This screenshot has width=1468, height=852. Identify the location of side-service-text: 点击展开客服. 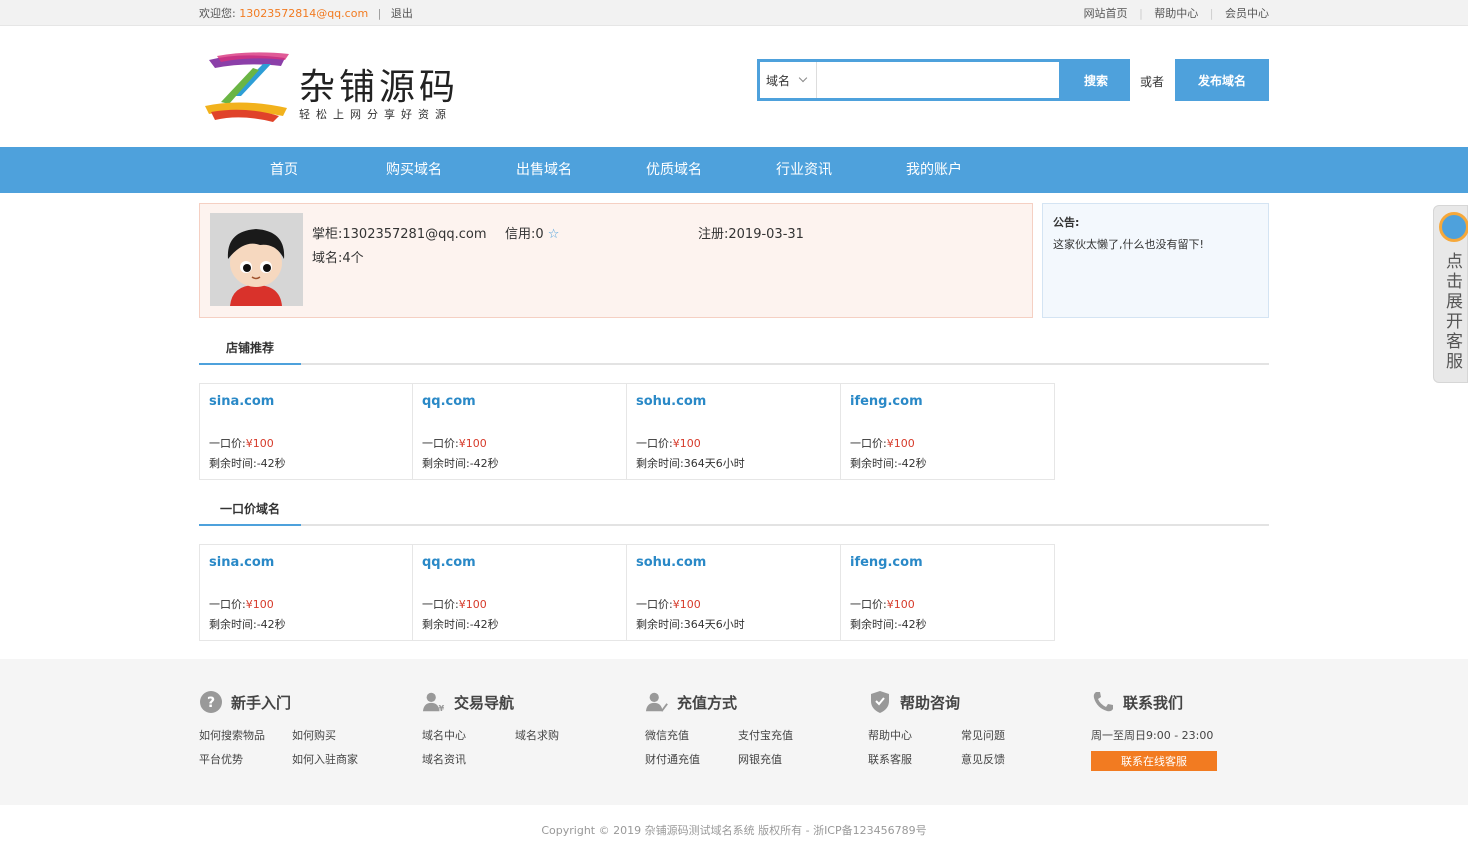
(1454, 312).